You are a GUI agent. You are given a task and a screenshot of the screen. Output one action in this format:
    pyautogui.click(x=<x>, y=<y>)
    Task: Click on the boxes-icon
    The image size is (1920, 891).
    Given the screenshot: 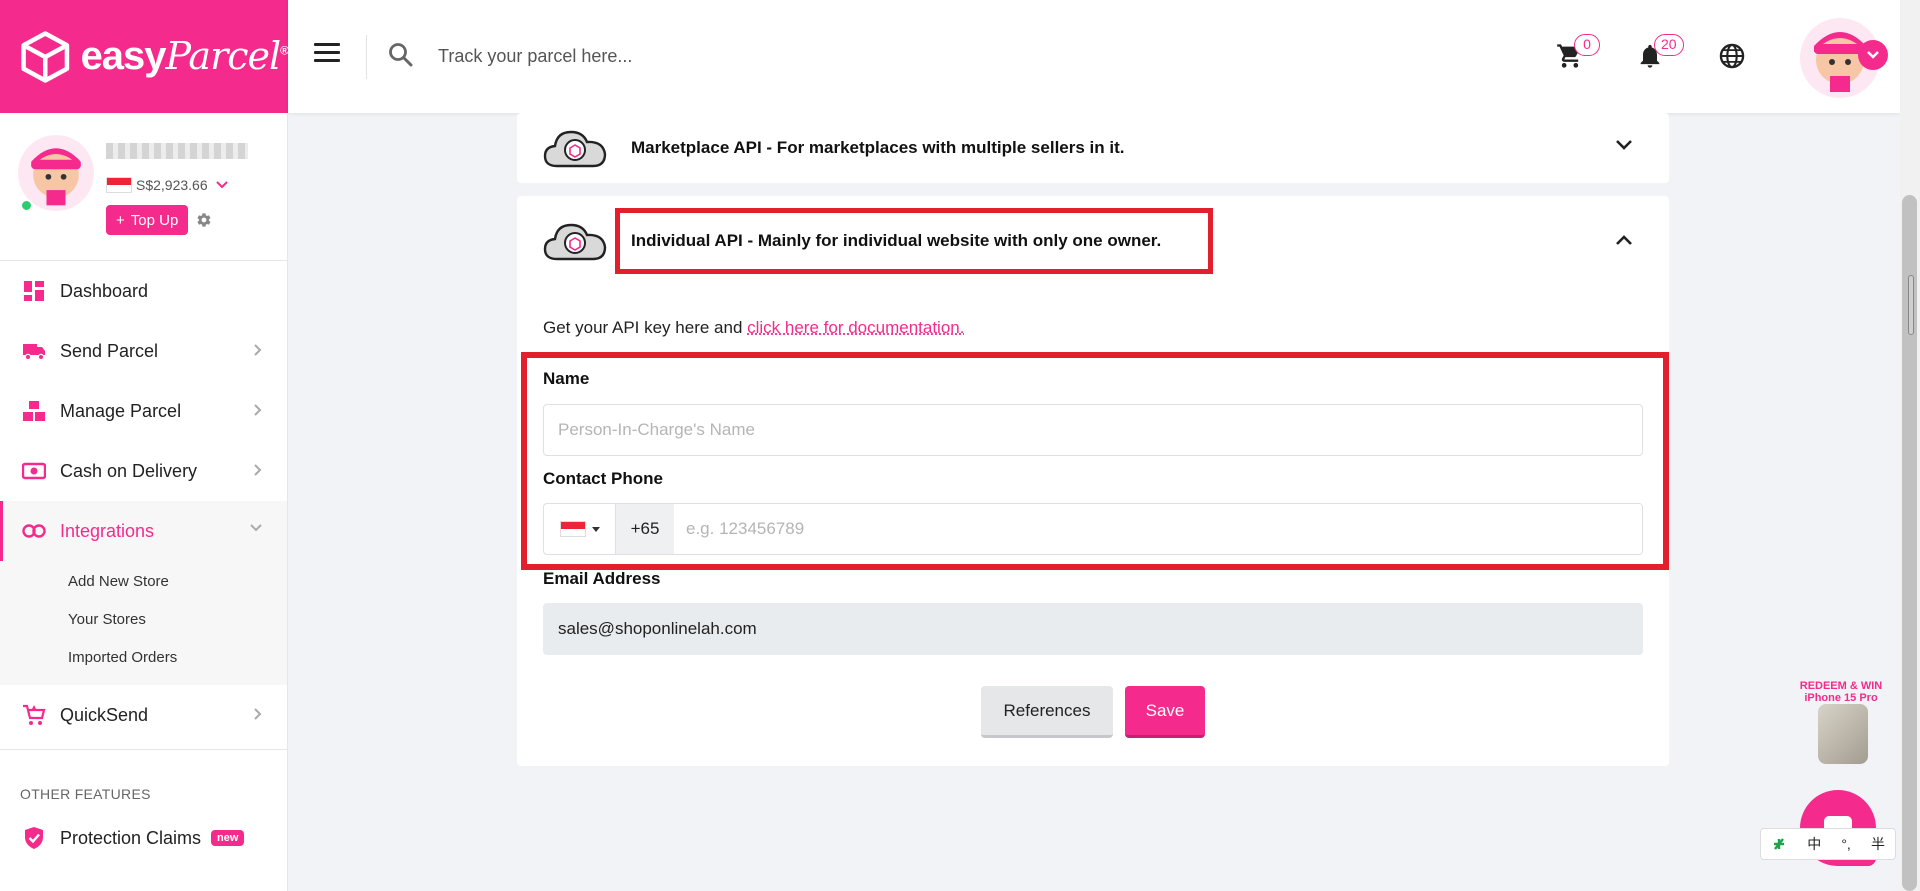 What is the action you would take?
    pyautogui.click(x=34, y=411)
    